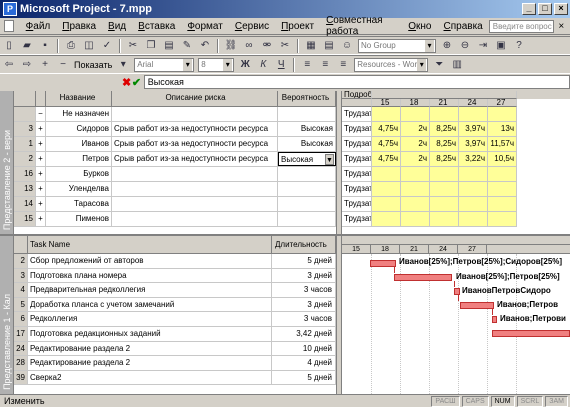  What do you see at coordinates (245, 65) in the screenshot?
I see `bold-icon: Ж` at bounding box center [245, 65].